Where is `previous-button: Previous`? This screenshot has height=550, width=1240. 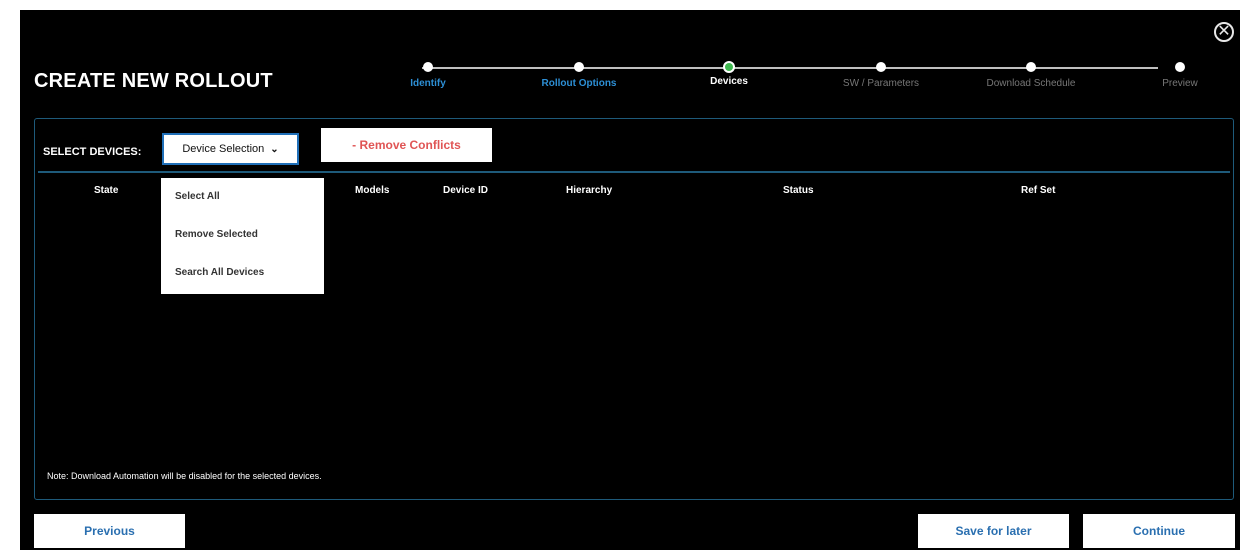
previous-button: Previous is located at coordinates (109, 531).